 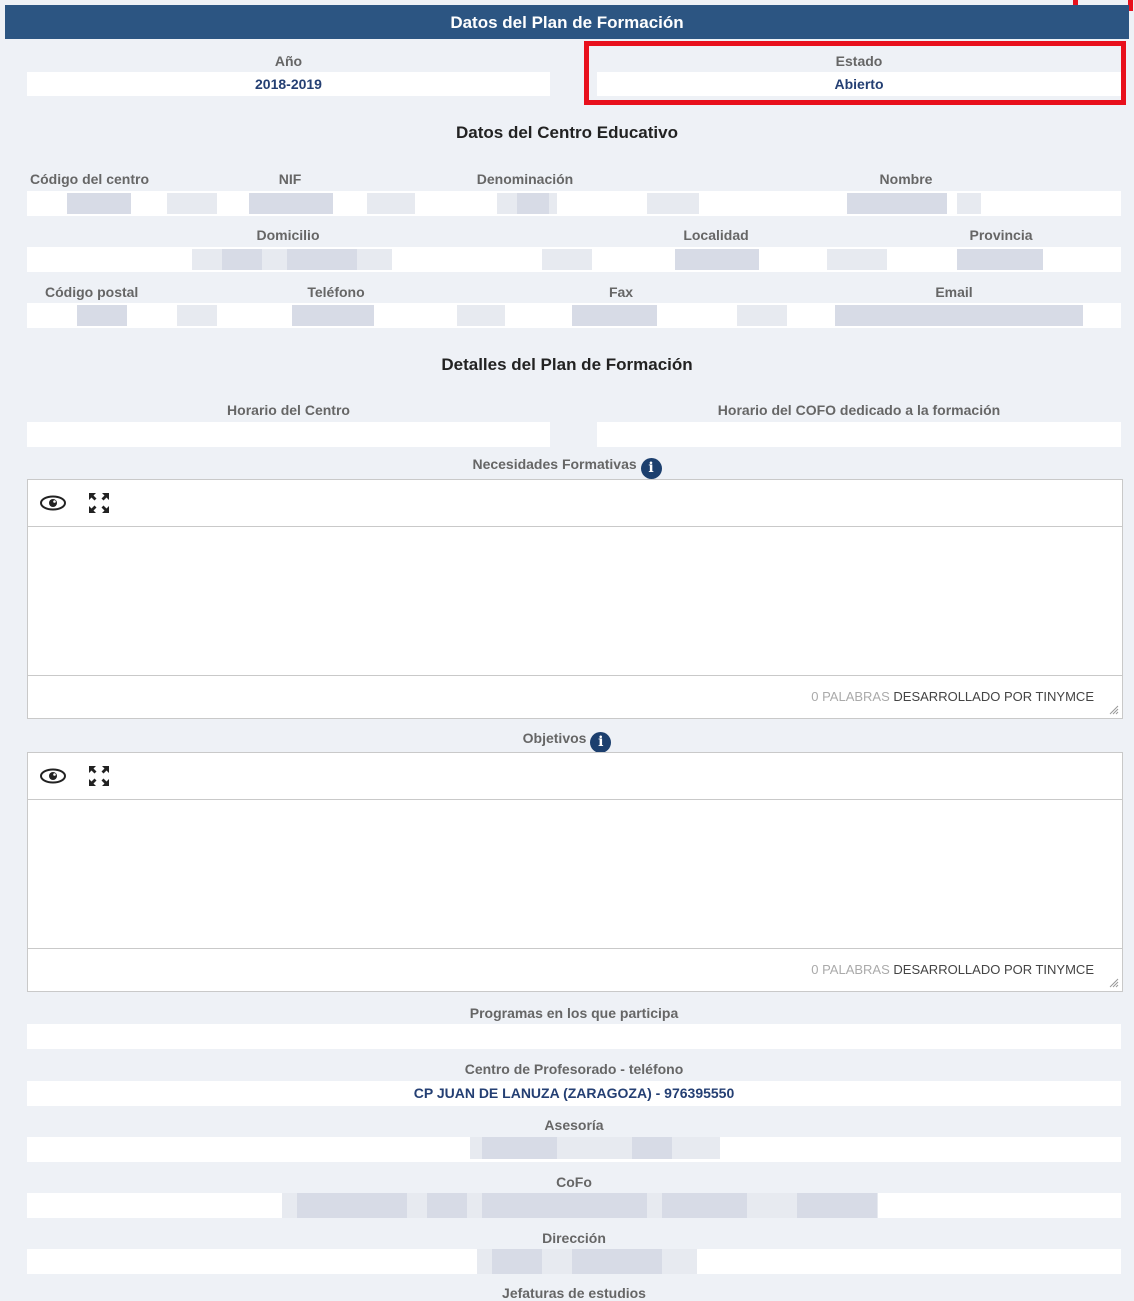 What do you see at coordinates (716, 235) in the screenshot?
I see `localidad-label: Localidad` at bounding box center [716, 235].